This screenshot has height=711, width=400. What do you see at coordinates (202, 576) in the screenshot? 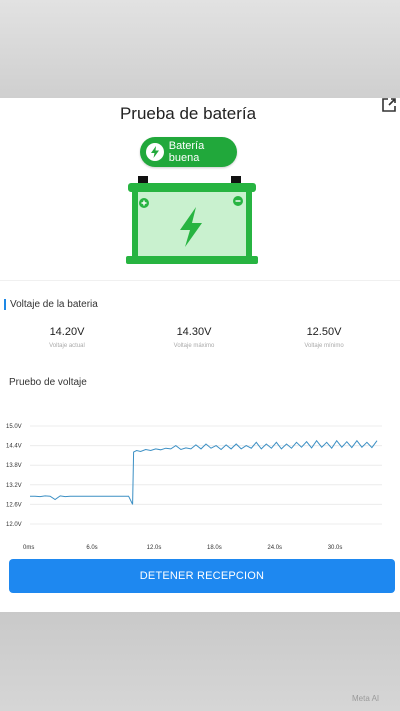
I see `stop-reception-button: DETENER RECEPCION` at bounding box center [202, 576].